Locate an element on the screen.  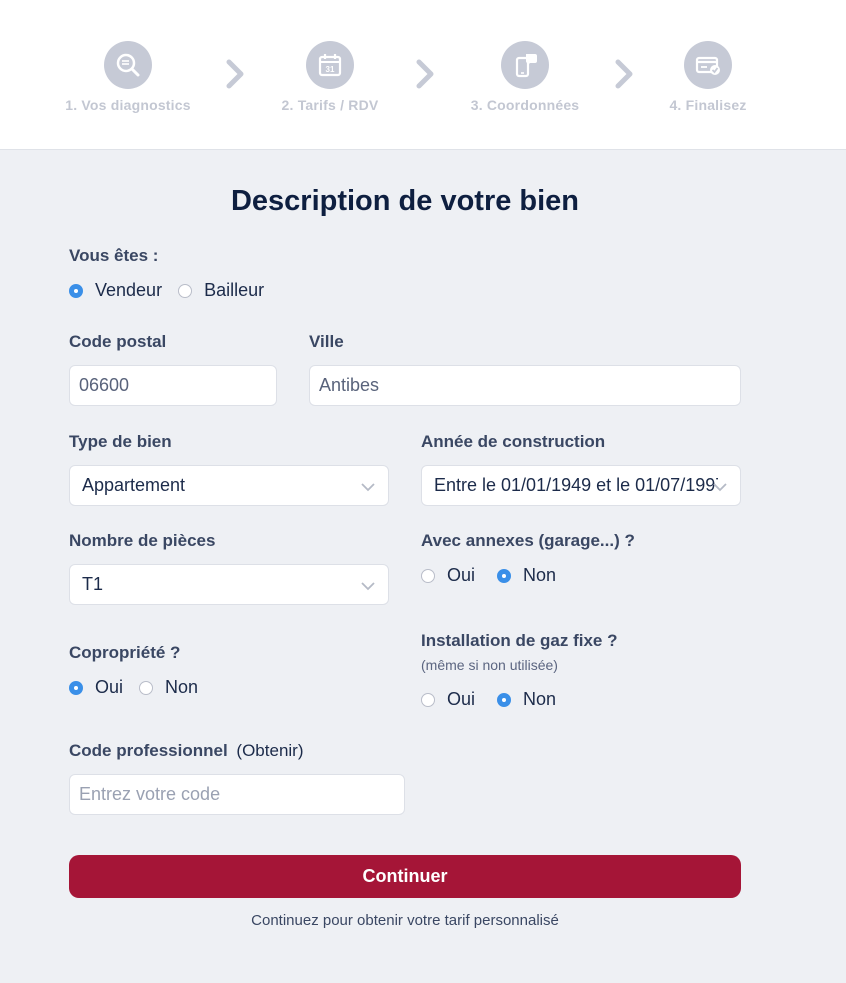
search-document-icon is located at coordinates (128, 65).